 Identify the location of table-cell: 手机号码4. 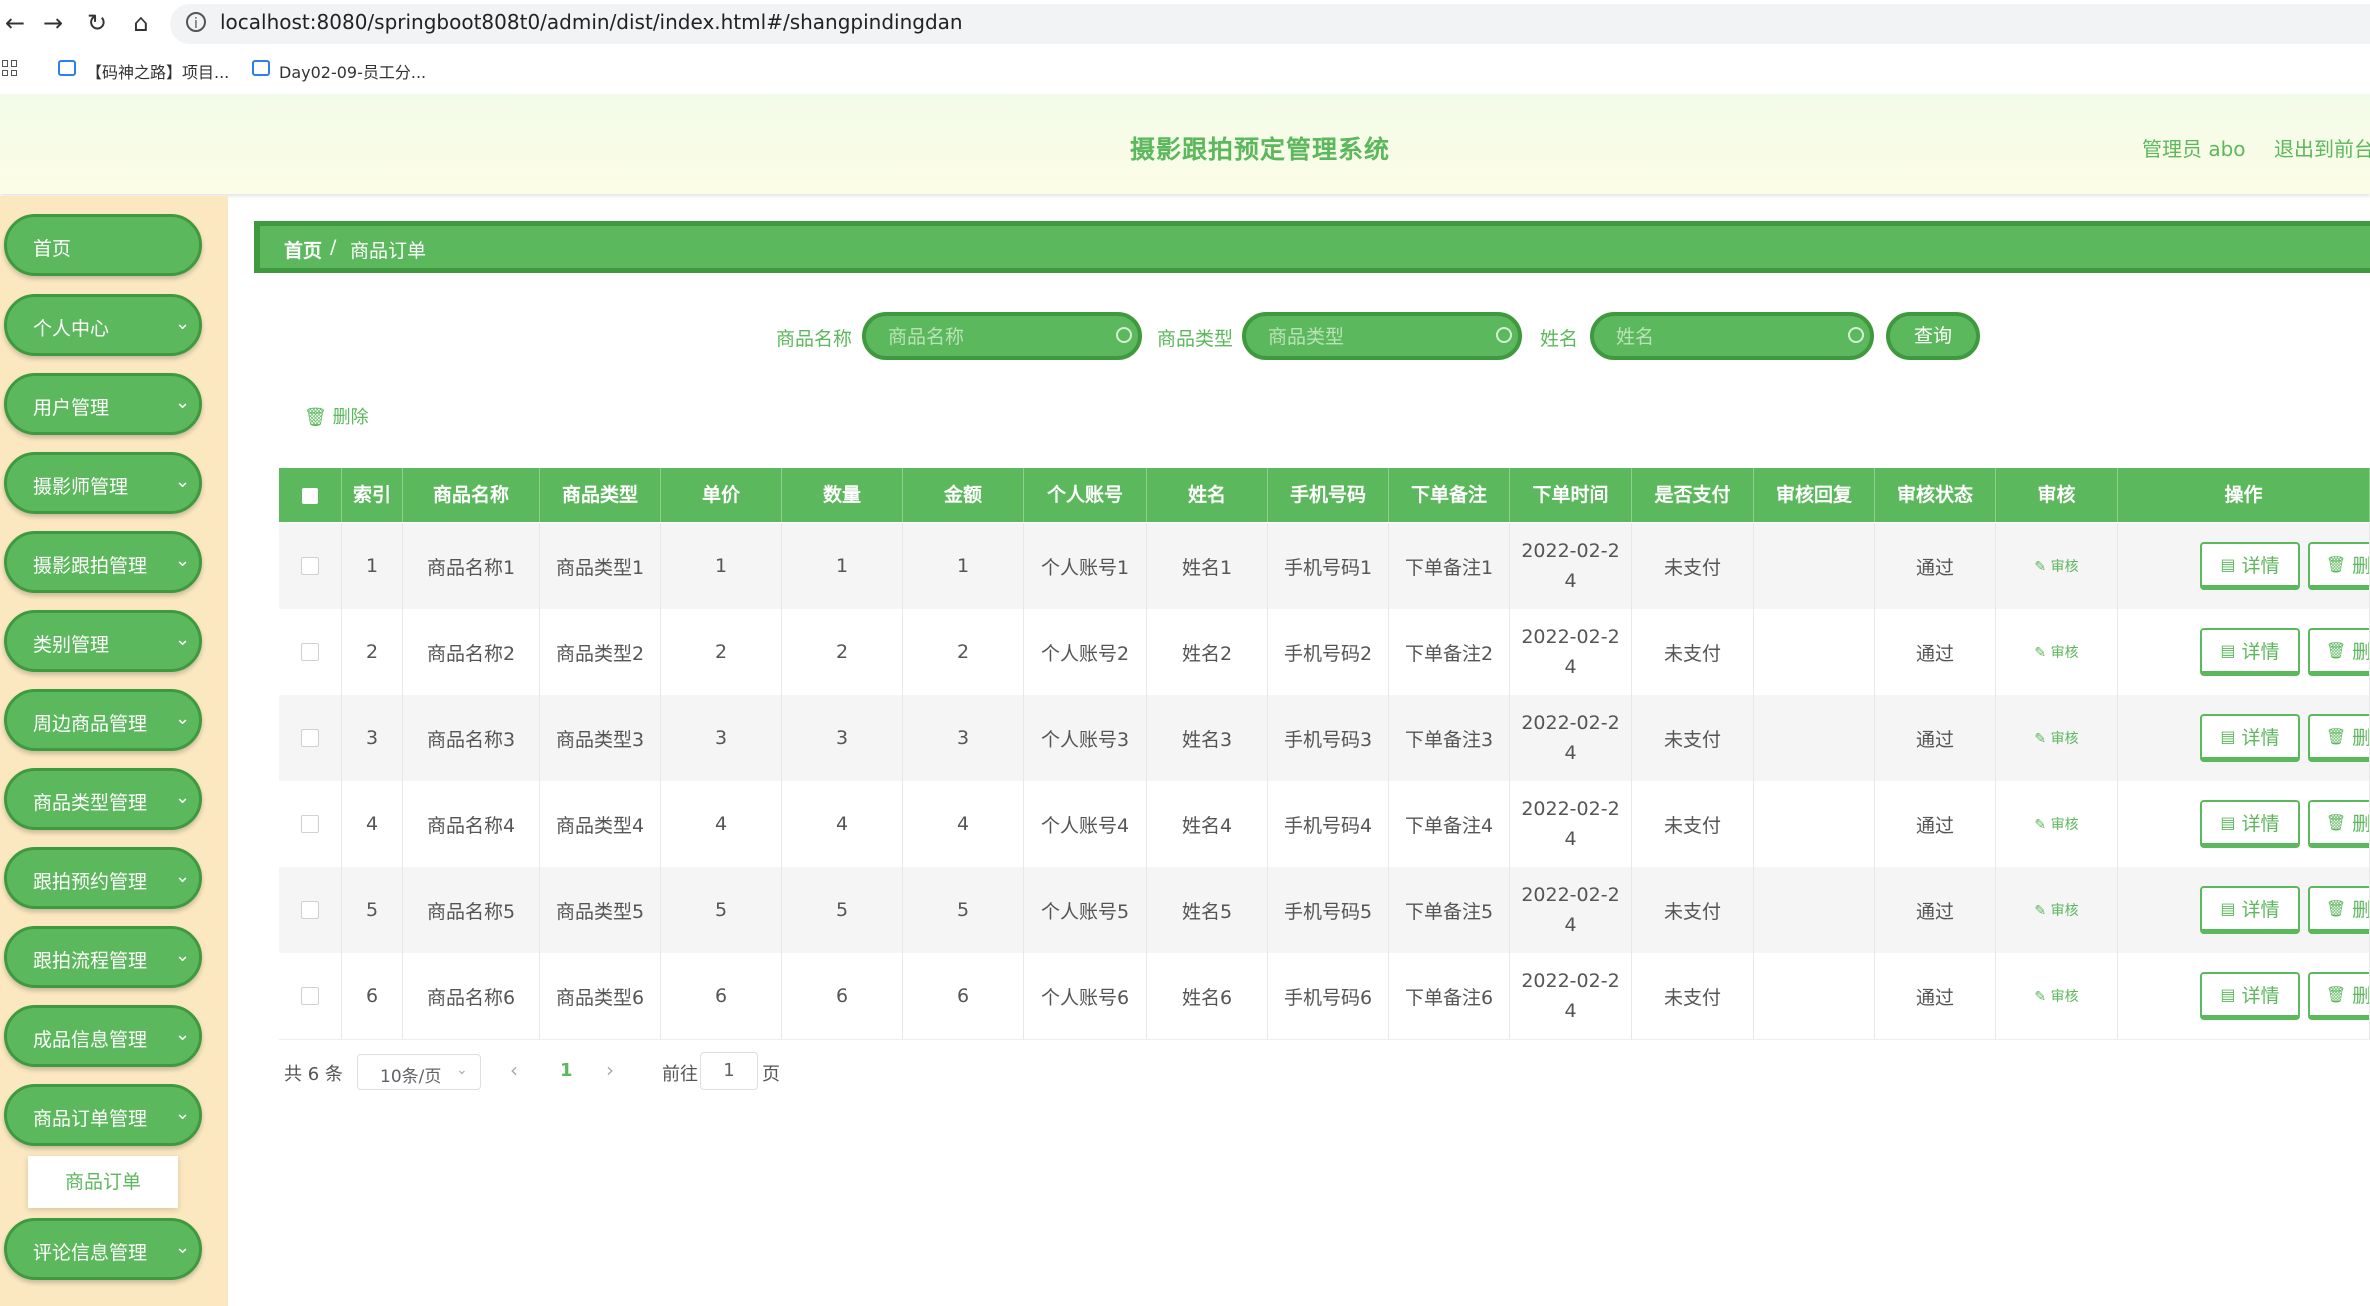
(1328, 824).